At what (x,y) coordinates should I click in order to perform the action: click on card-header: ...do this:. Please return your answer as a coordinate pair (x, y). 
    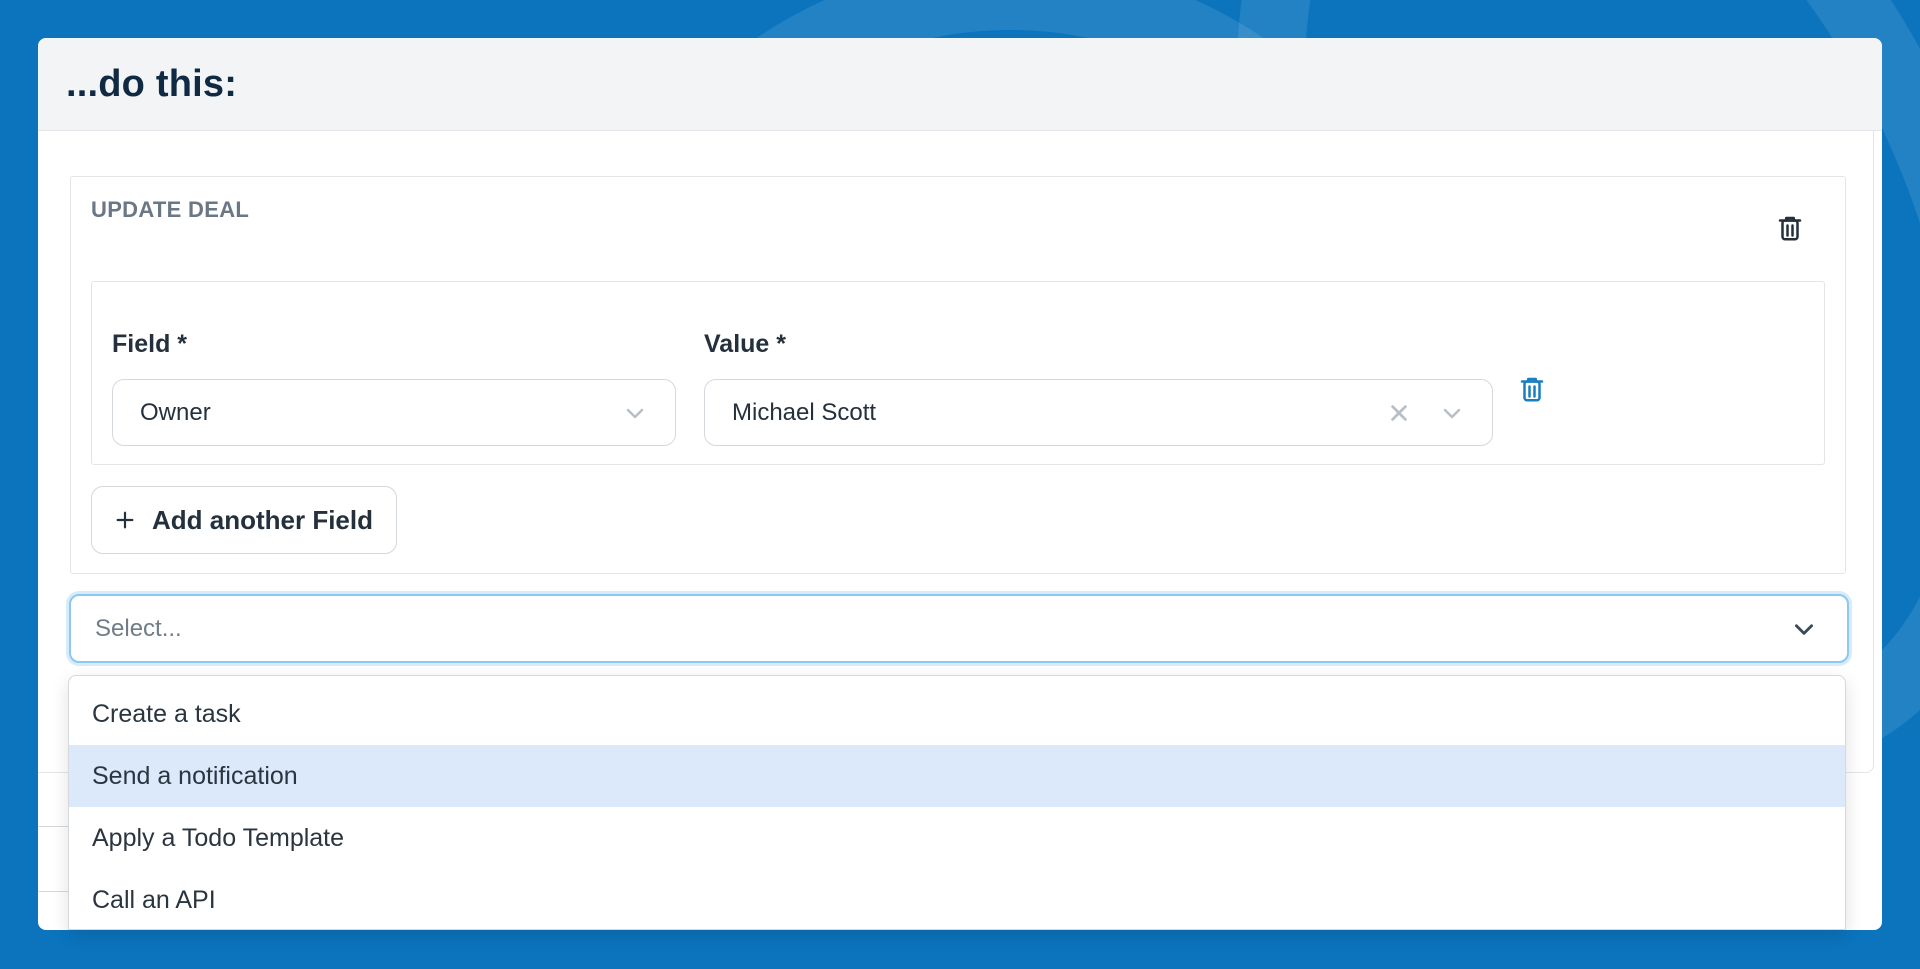
    Looking at the image, I should click on (960, 84).